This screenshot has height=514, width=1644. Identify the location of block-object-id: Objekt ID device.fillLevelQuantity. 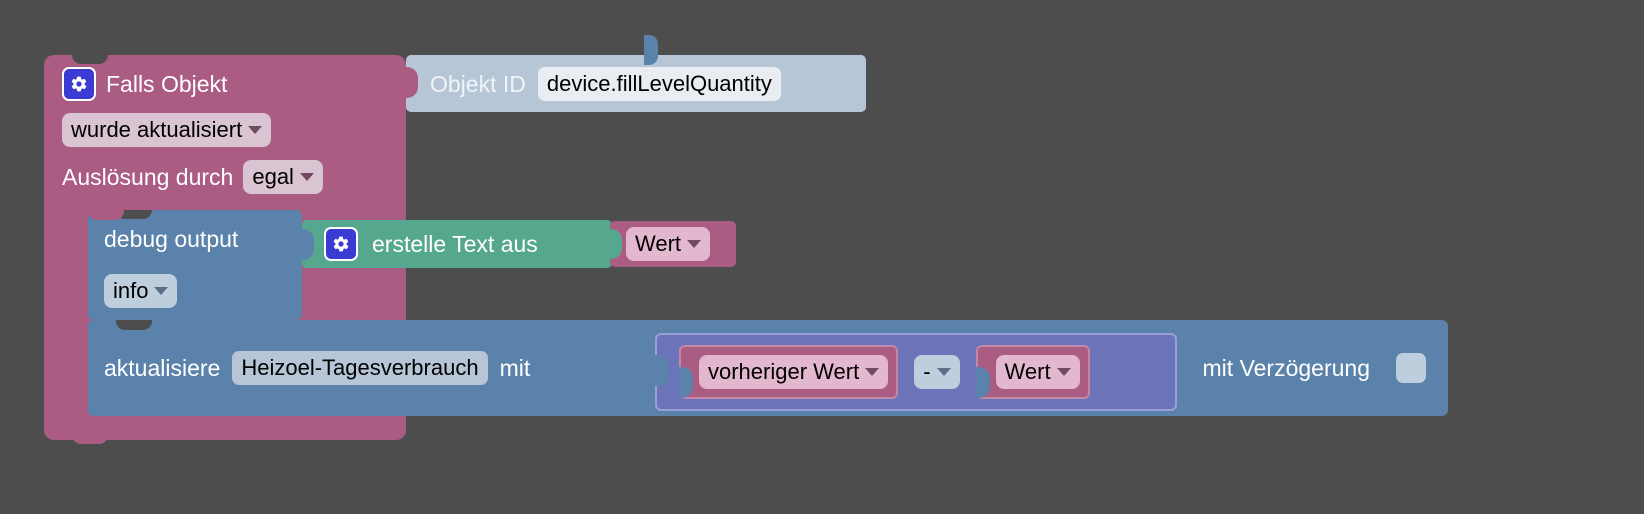
(635, 83).